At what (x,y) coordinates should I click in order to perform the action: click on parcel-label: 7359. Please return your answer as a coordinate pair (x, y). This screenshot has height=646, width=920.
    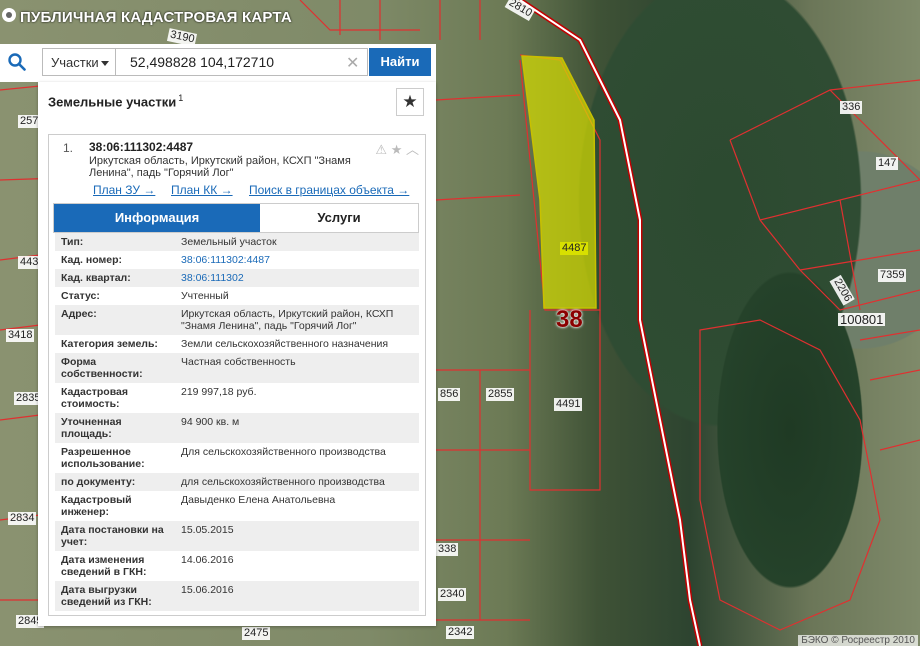
    Looking at the image, I should click on (892, 275).